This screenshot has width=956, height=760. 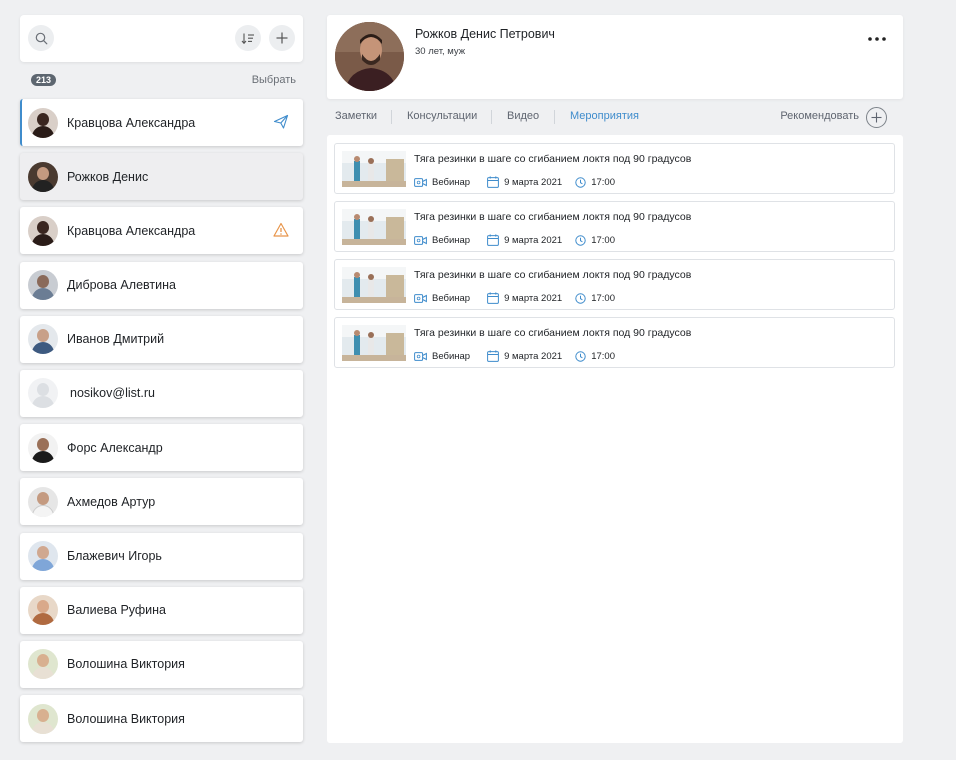 I want to click on contact-name: Блажевич Игорь, so click(x=114, y=556).